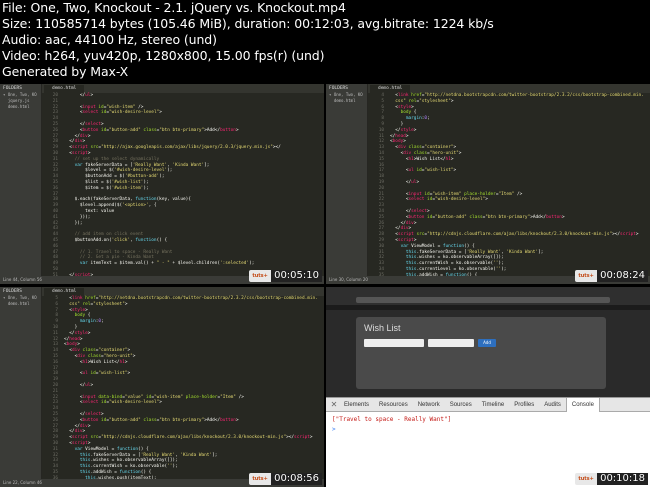  I want to click on wish-item-input, so click(394, 343).